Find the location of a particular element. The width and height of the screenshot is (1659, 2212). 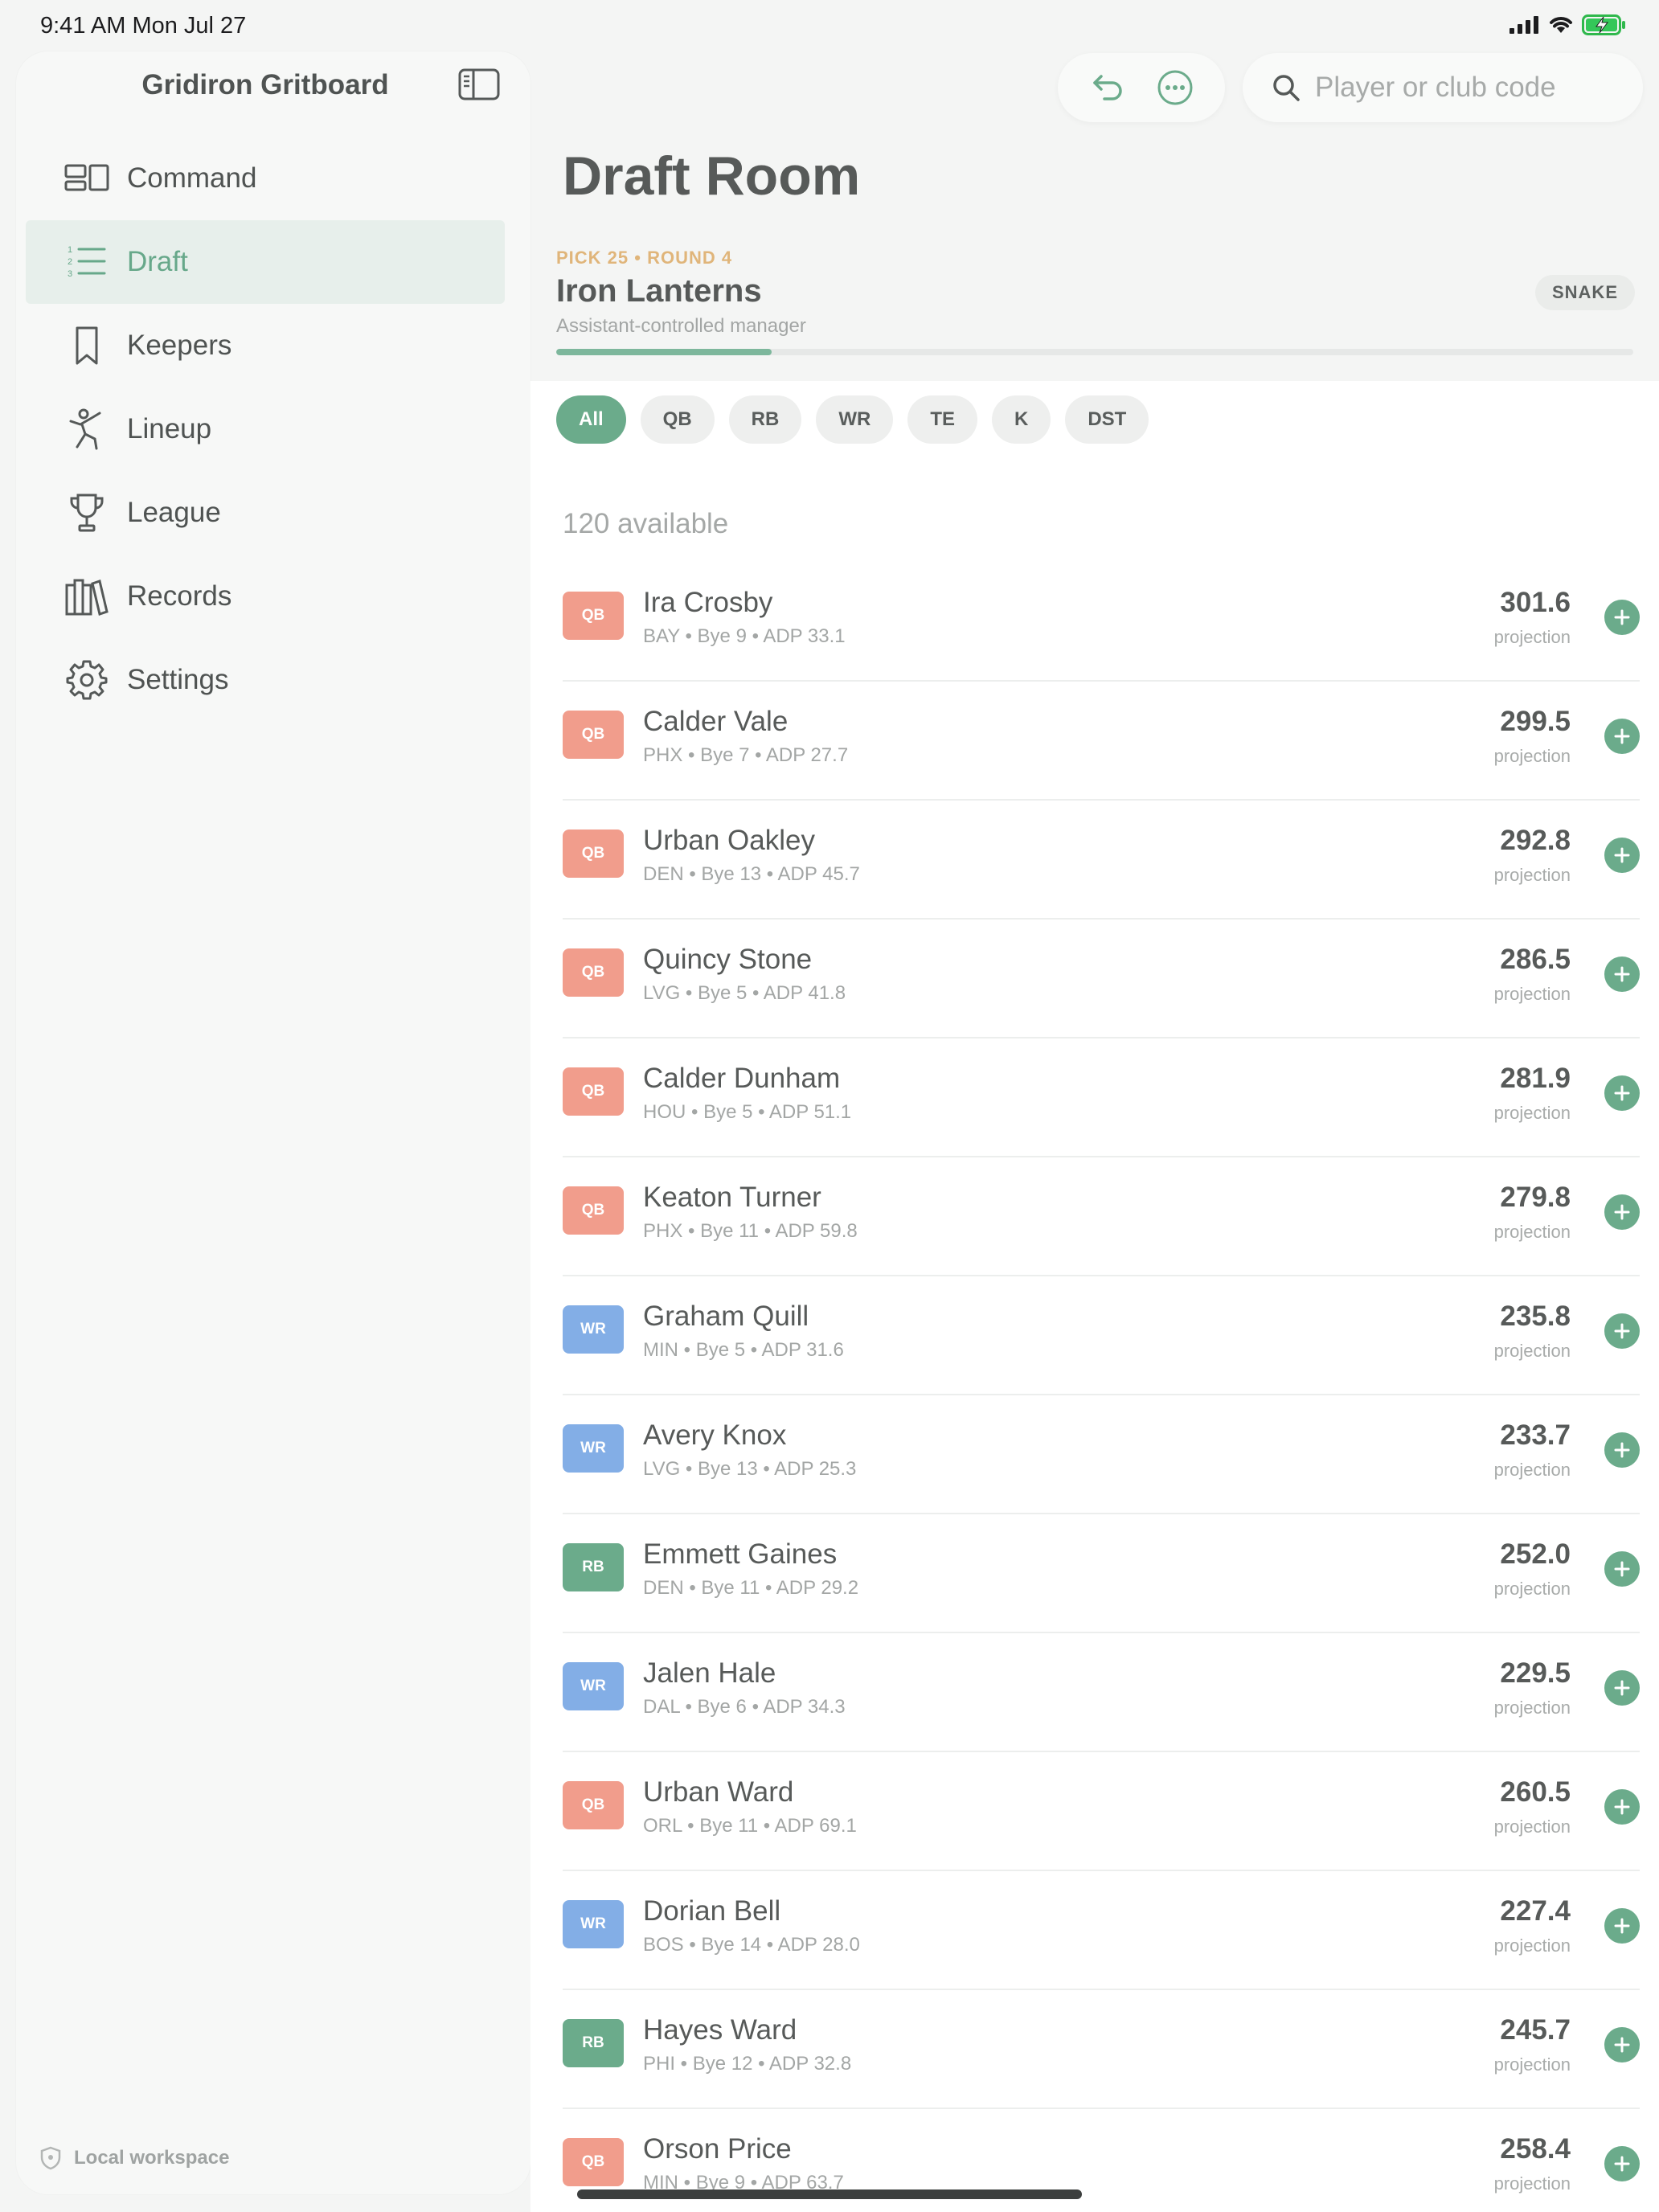

player-meta: PHX • Bye 7 • ADP 27.7 is located at coordinates (746, 755).